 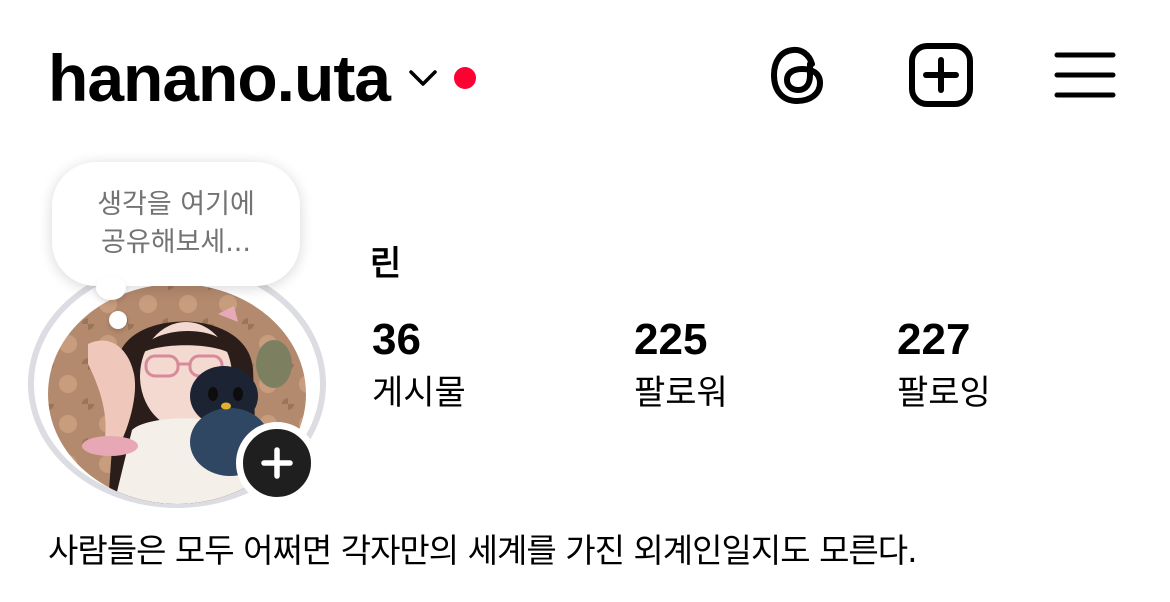 I want to click on posts-stat: 36 게시물, so click(x=419, y=365).